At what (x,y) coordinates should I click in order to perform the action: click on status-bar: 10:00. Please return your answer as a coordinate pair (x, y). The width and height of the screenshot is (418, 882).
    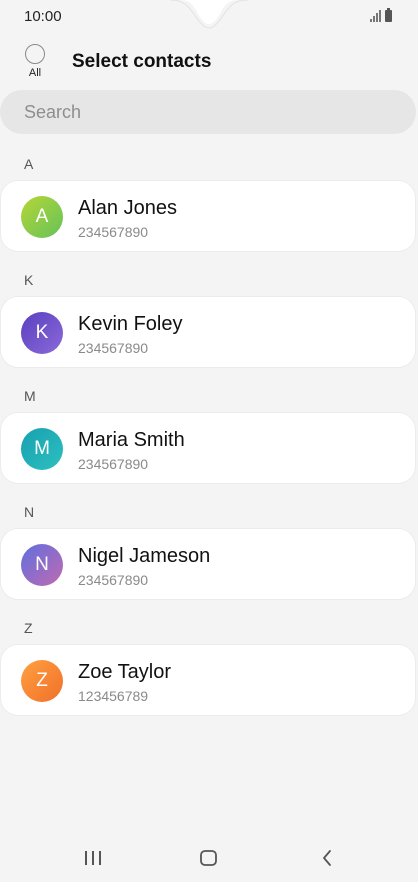
    Looking at the image, I should click on (209, 16).